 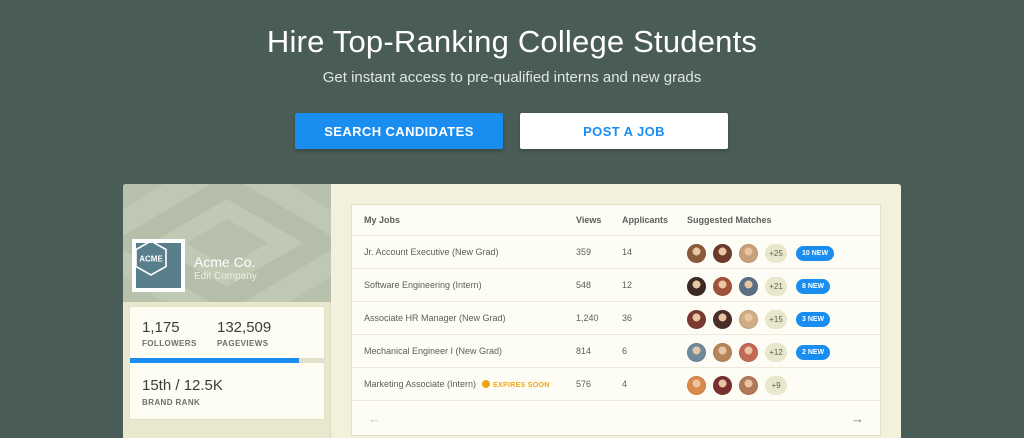 I want to click on header-views: Views, so click(x=588, y=220).